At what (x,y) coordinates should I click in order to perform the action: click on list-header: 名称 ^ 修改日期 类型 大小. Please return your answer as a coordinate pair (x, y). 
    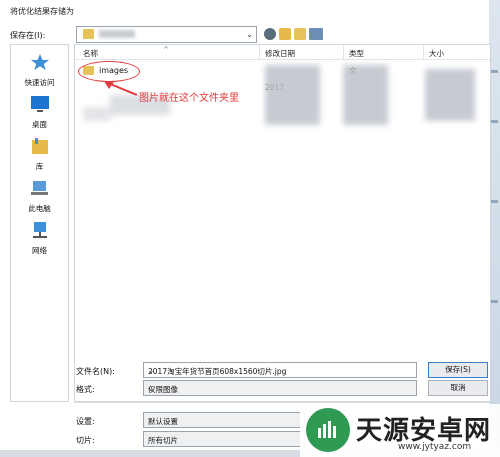
    Looking at the image, I should click on (282, 52).